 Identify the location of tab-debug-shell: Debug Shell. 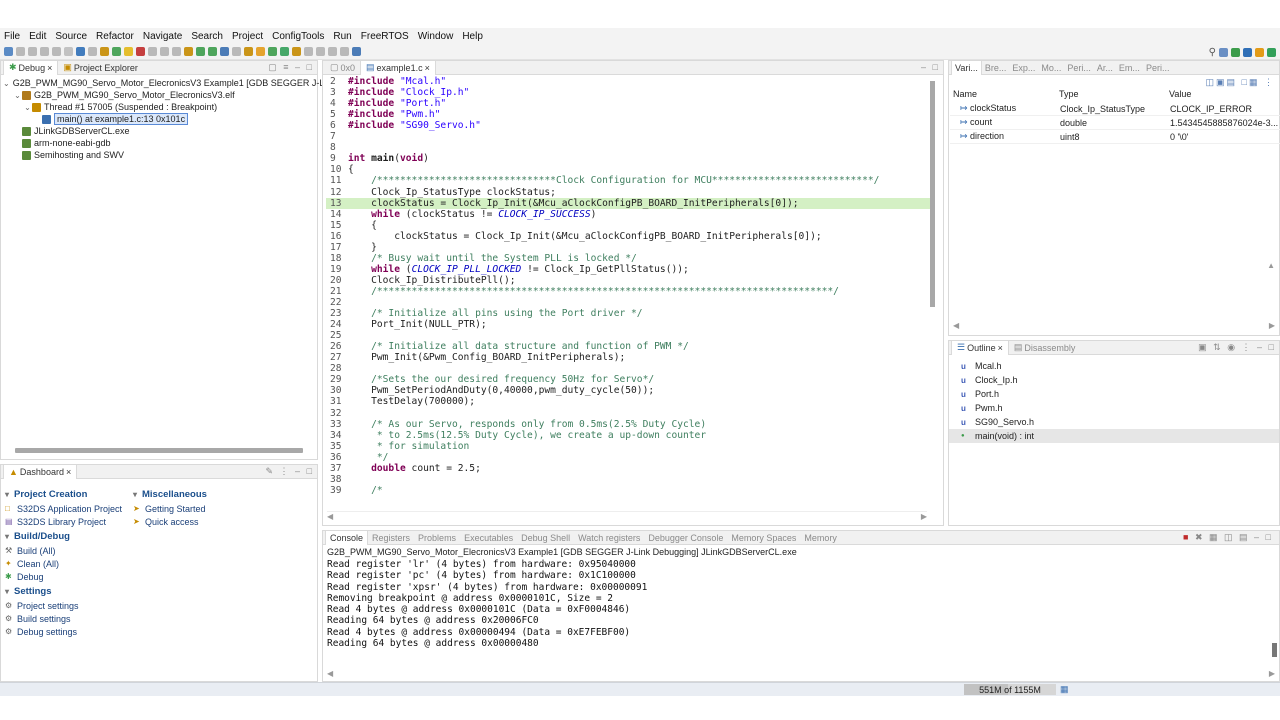
(545, 538).